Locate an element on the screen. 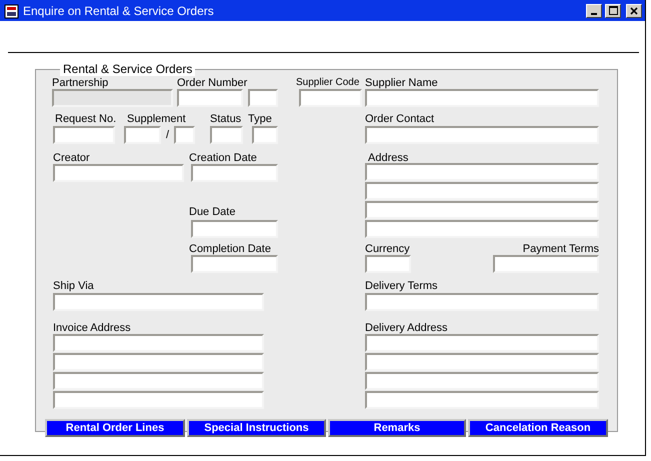  tab-button: Remarks is located at coordinates (397, 428).